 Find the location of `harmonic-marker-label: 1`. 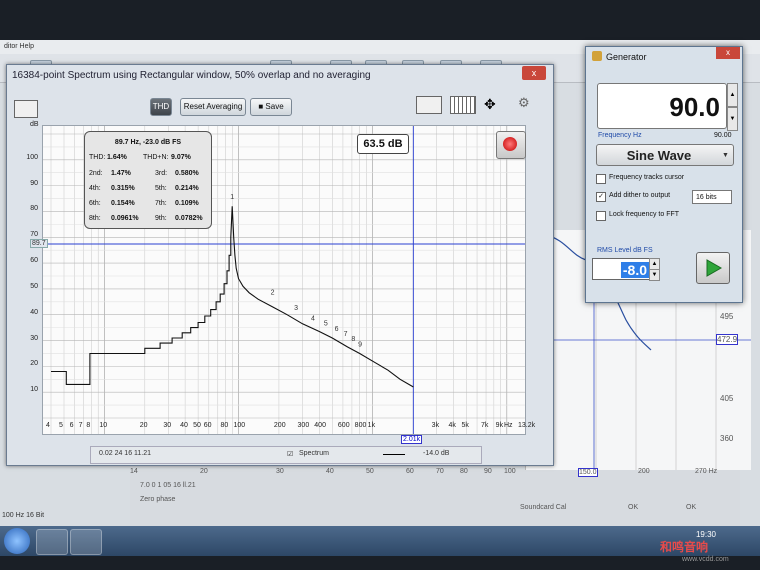

harmonic-marker-label: 1 is located at coordinates (232, 197).